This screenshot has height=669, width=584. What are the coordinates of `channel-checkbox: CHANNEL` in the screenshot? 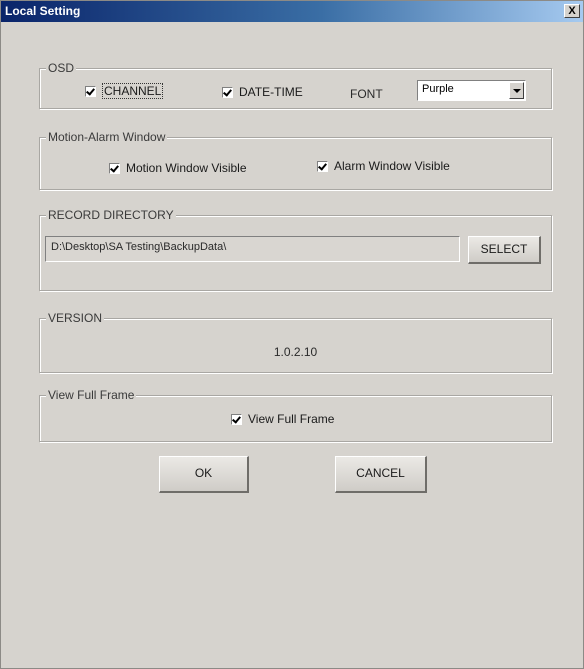 It's located at (124, 91).